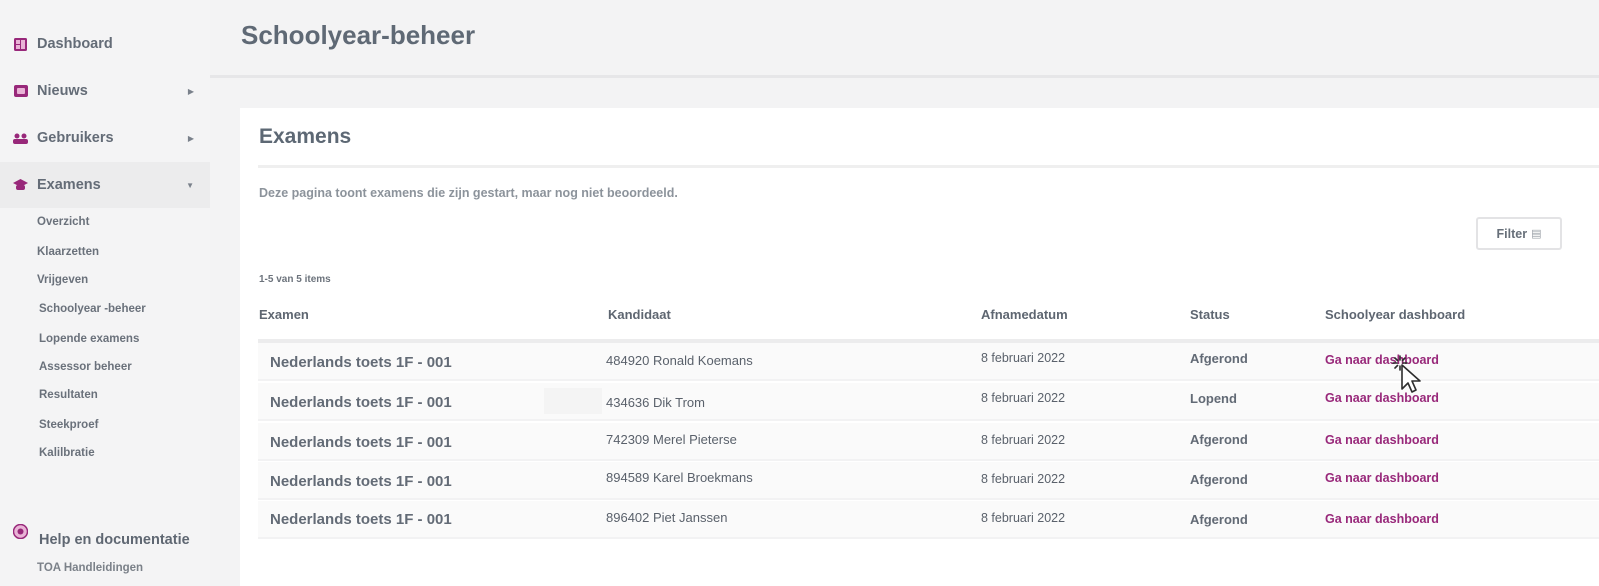  I want to click on page-title: Schoolyear-beheer, so click(358, 35).